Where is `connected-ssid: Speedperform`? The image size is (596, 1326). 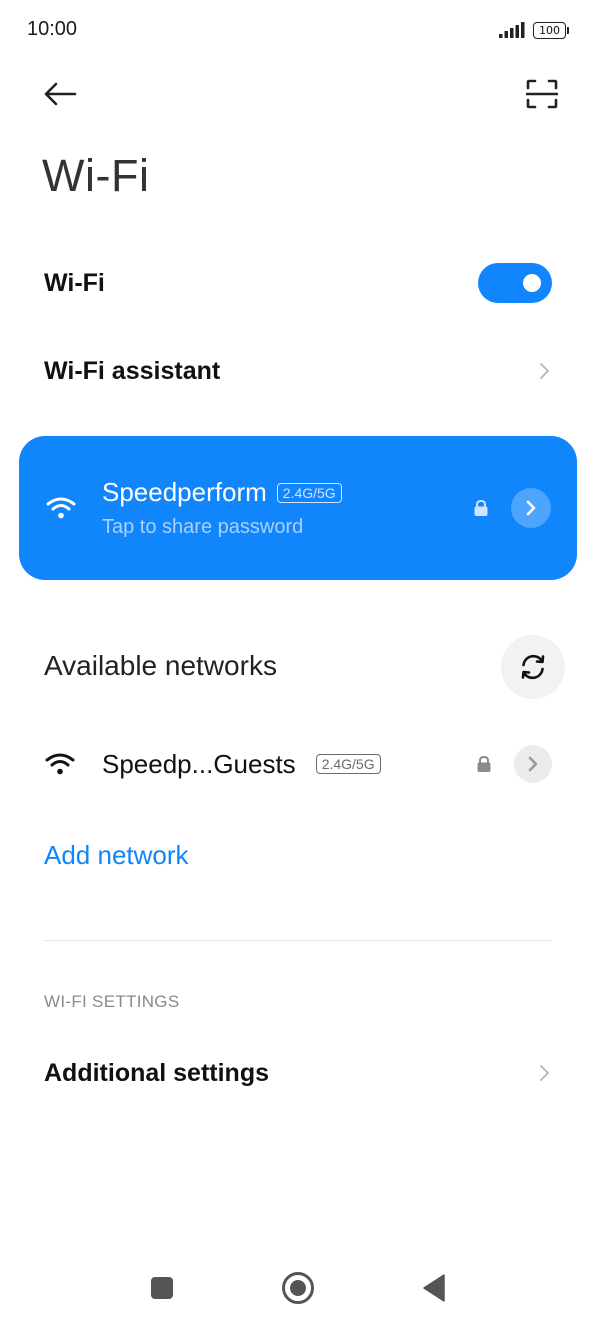 connected-ssid: Speedperform is located at coordinates (184, 492).